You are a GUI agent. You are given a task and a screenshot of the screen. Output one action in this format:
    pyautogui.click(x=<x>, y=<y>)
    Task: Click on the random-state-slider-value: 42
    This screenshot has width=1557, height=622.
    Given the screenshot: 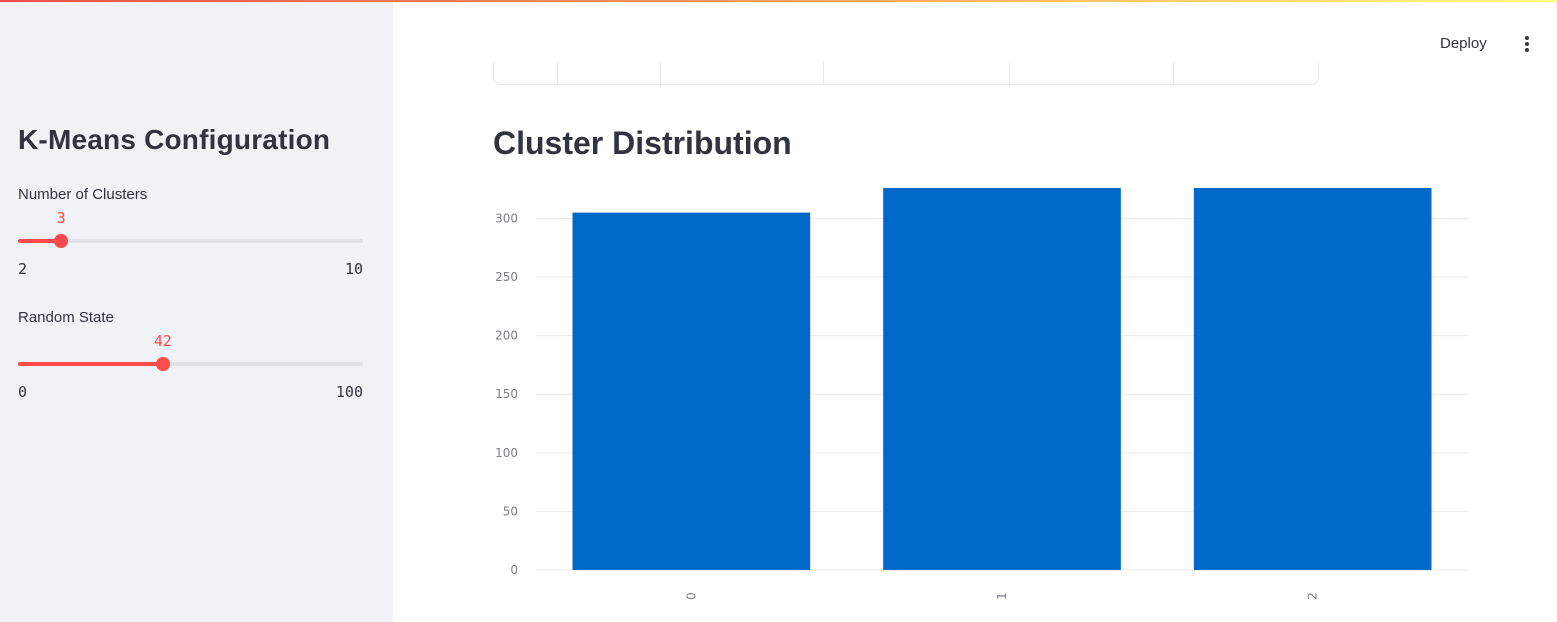 What is the action you would take?
    pyautogui.click(x=162, y=341)
    